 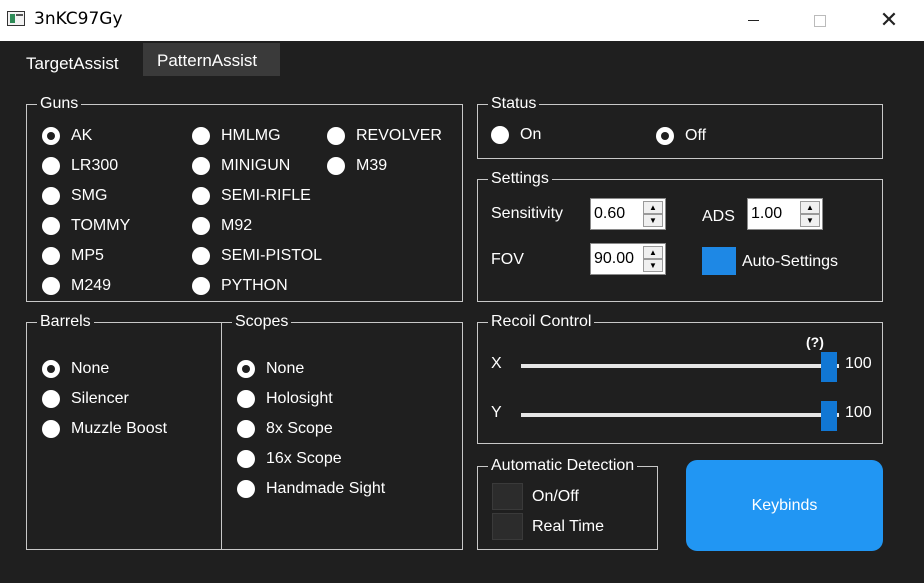 I want to click on close-button: ✕, so click(x=889, y=20).